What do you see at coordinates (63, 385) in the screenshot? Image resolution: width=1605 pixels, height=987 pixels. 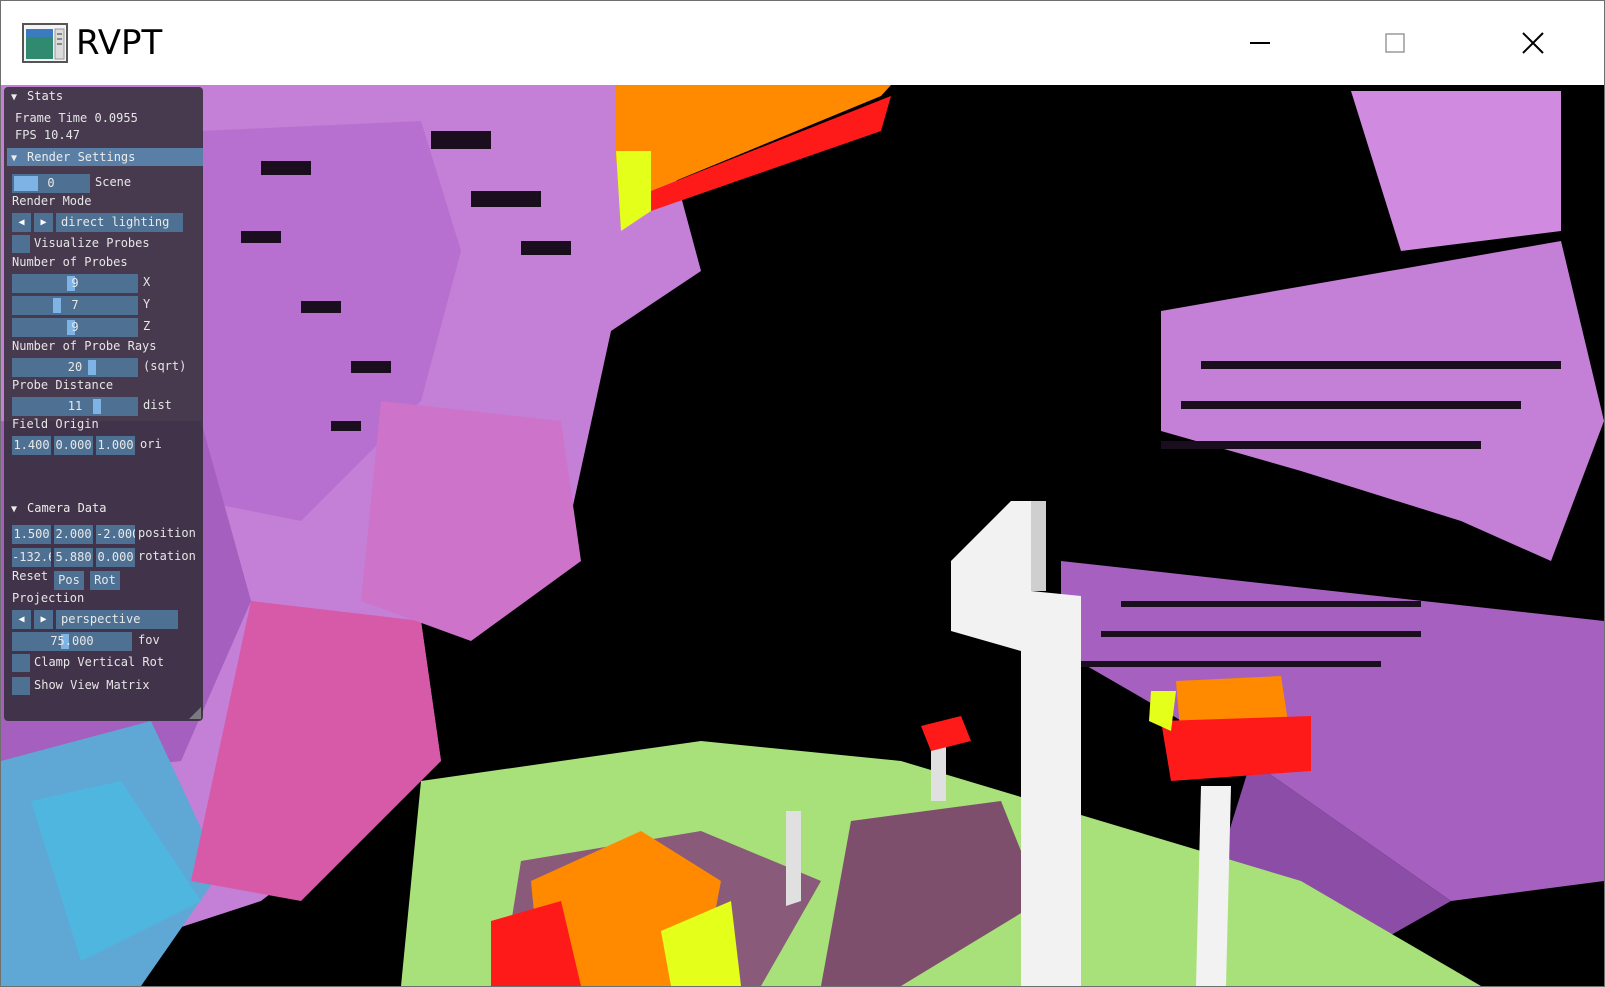 I see `probe-distance-label: Probe Distance` at bounding box center [63, 385].